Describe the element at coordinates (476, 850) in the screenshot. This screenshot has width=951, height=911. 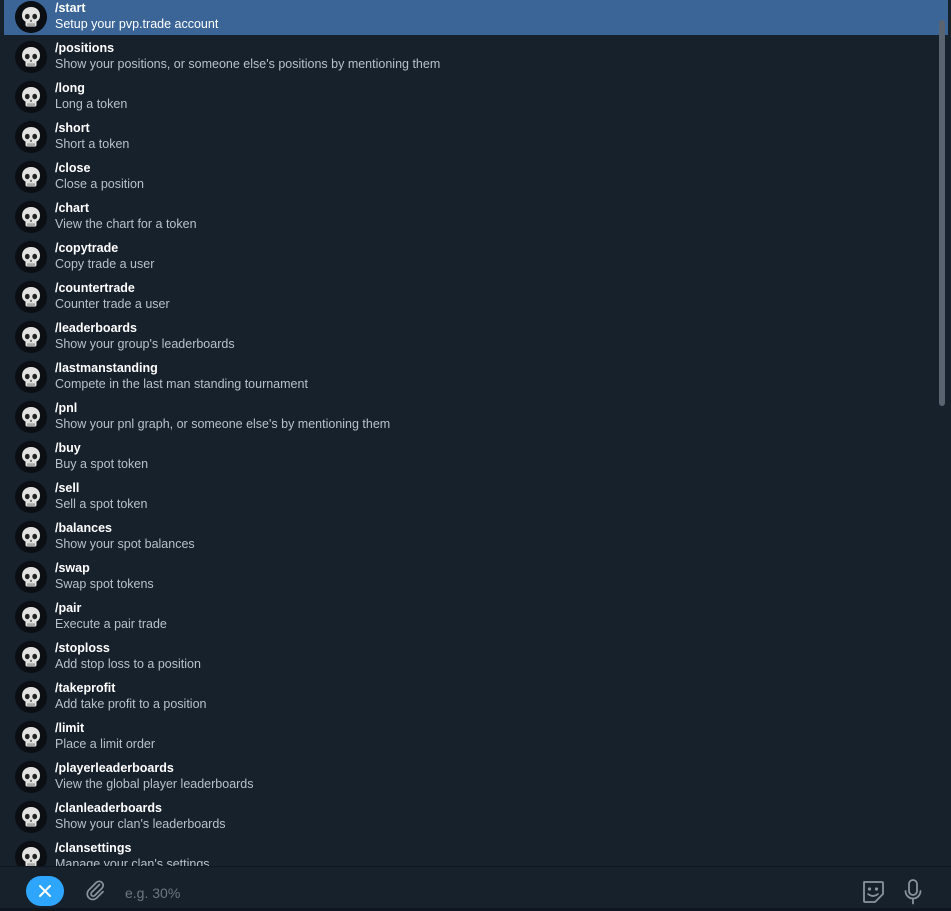
I see `command-item: /clansettings Manage your clan's settings` at that location.